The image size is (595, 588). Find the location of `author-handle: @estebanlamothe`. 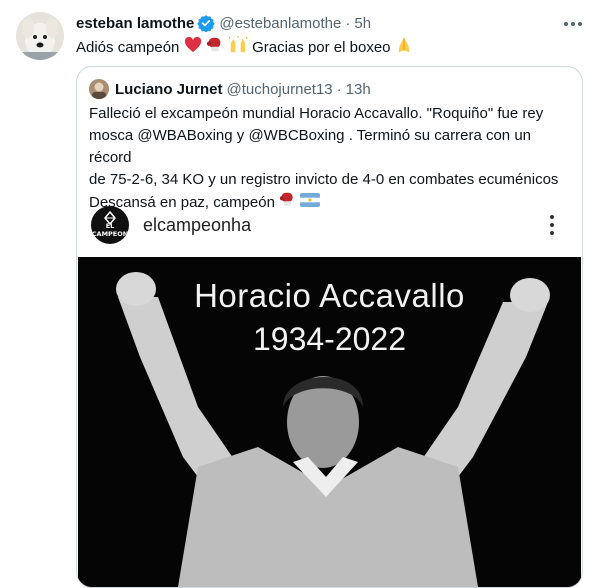

author-handle: @estebanlamothe is located at coordinates (280, 23).